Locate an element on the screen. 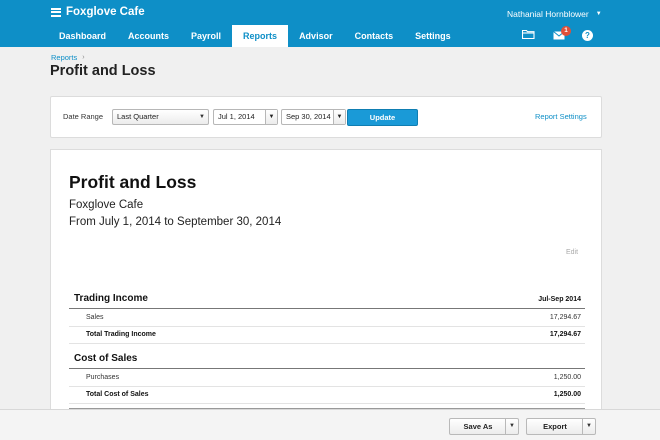 This screenshot has width=660, height=440. report-period: From July 1, 2014 to September 30, 2014 is located at coordinates (175, 222).